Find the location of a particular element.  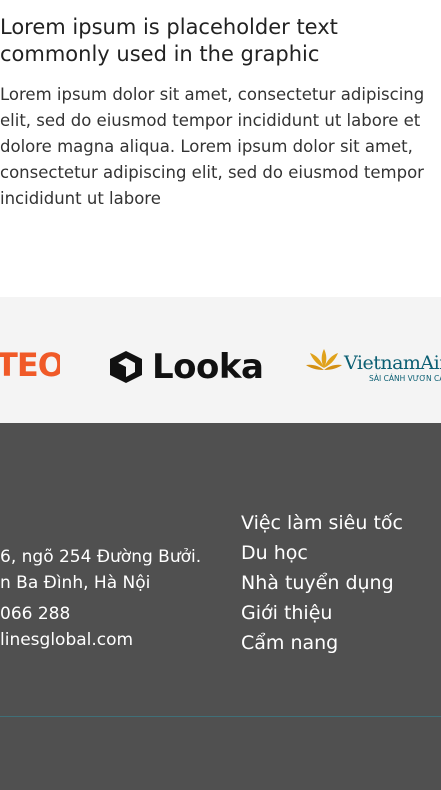

vietnam-airlines-tagline: SÀI CÁNH VƯƠN CAO is located at coordinates (405, 378).